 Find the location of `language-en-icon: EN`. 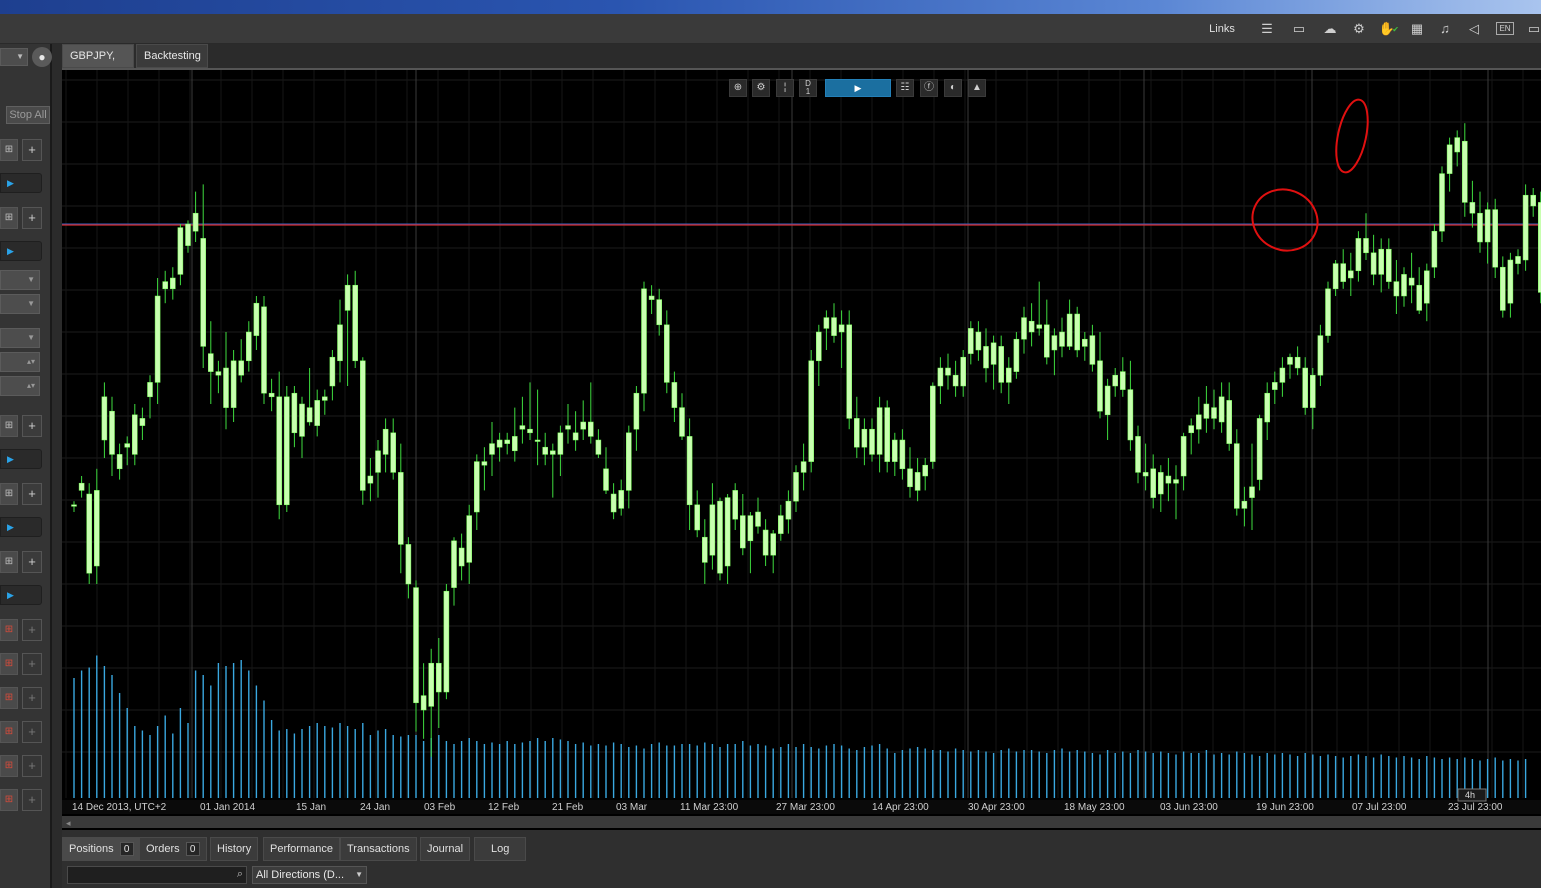

language-en-icon: EN is located at coordinates (1505, 28).